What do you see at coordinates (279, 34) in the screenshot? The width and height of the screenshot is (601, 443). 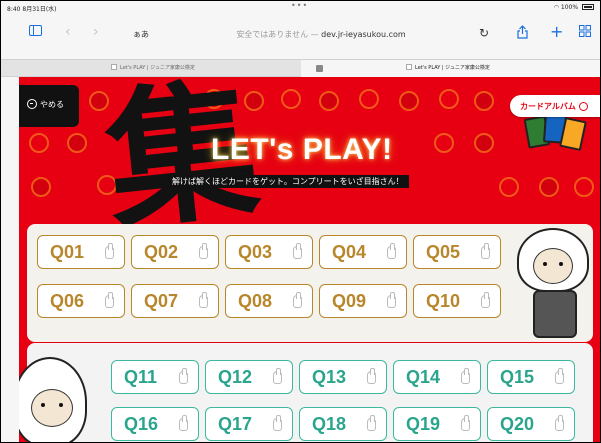 I see `insecure-label: 安全ではありません —` at bounding box center [279, 34].